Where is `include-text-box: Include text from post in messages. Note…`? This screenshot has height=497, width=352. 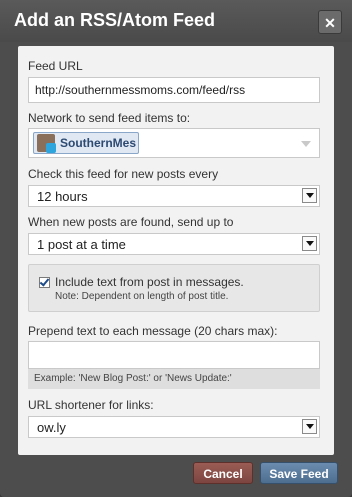
include-text-box: Include text from post in messages. Note… is located at coordinates (174, 288).